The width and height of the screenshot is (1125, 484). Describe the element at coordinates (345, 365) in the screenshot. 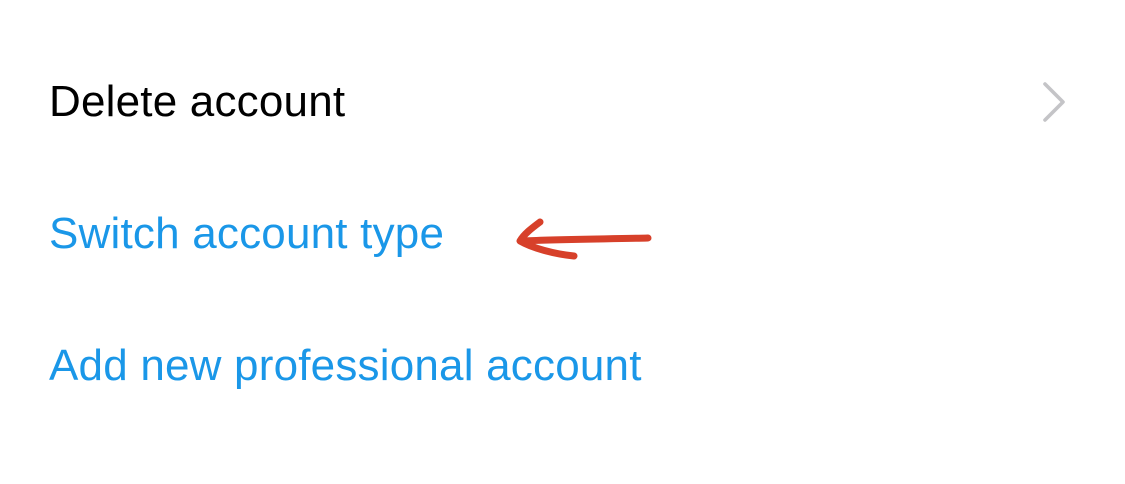

I see `add-new-professional-account-label: Add new professional account` at that location.